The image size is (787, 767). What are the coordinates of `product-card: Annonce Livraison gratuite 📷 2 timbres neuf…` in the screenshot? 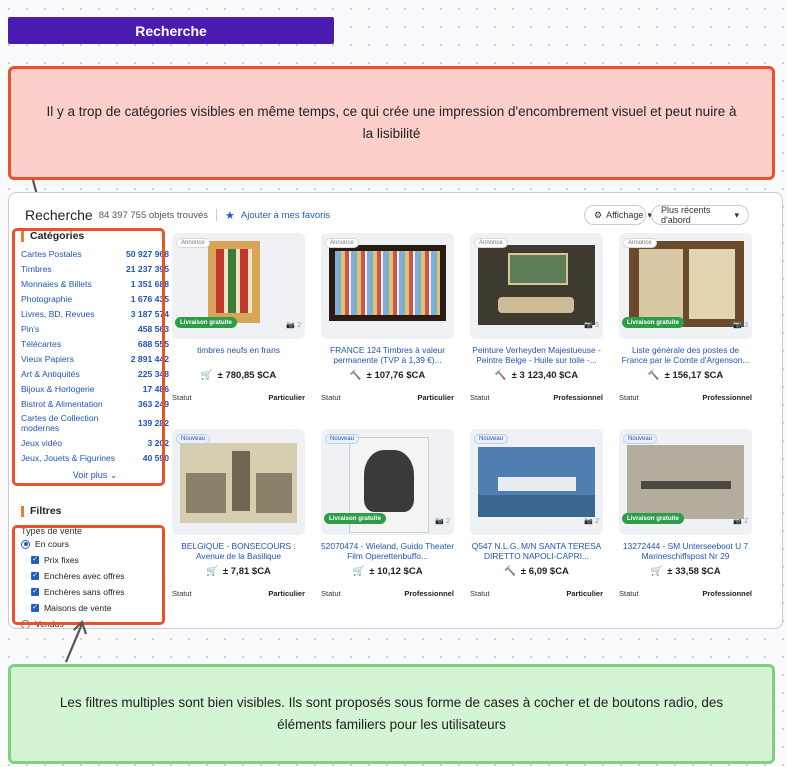 It's located at (238, 317).